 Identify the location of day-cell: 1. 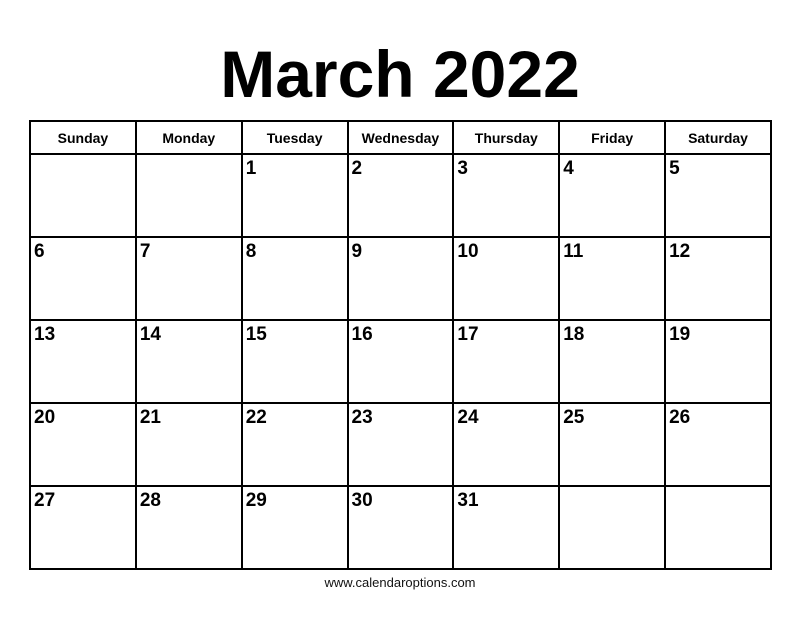
(294, 195).